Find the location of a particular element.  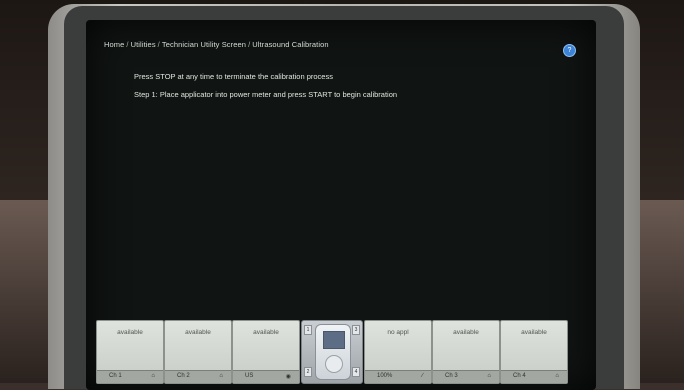

channel-label: Ch 4 is located at coordinates (519, 376).